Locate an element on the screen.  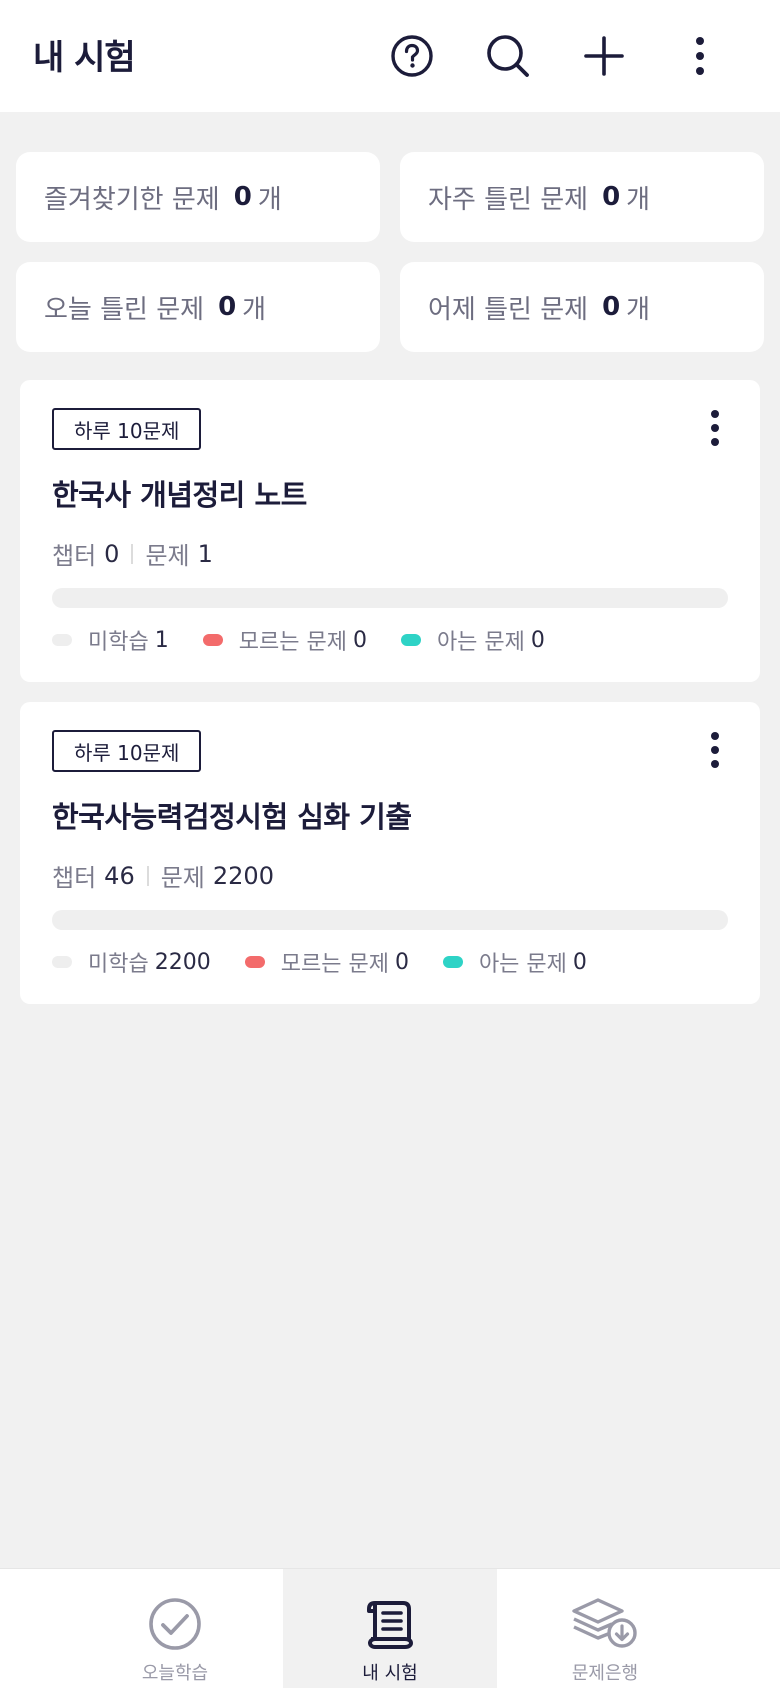
question-count: 2200 is located at coordinates (243, 875).